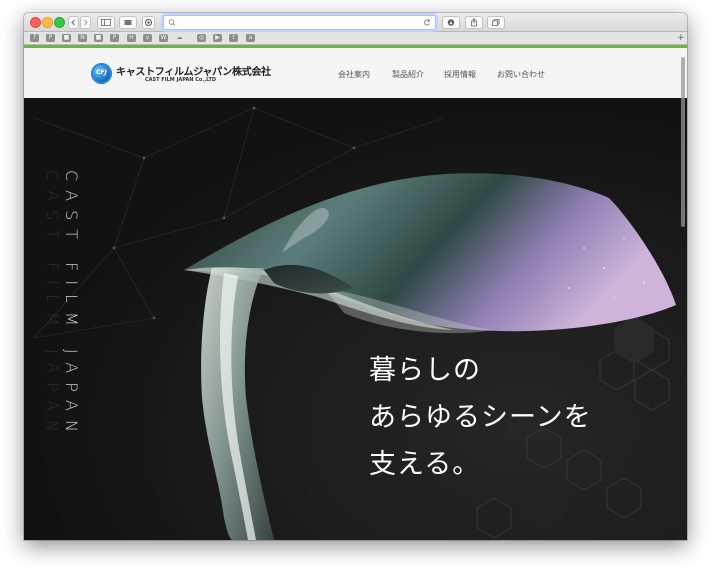 The image size is (712, 578). Describe the element at coordinates (355, 38) in the screenshot. I see `bookmarks-bar: f P ■ N ■ P H v W ☁ ◎ ▶ t a +` at that location.